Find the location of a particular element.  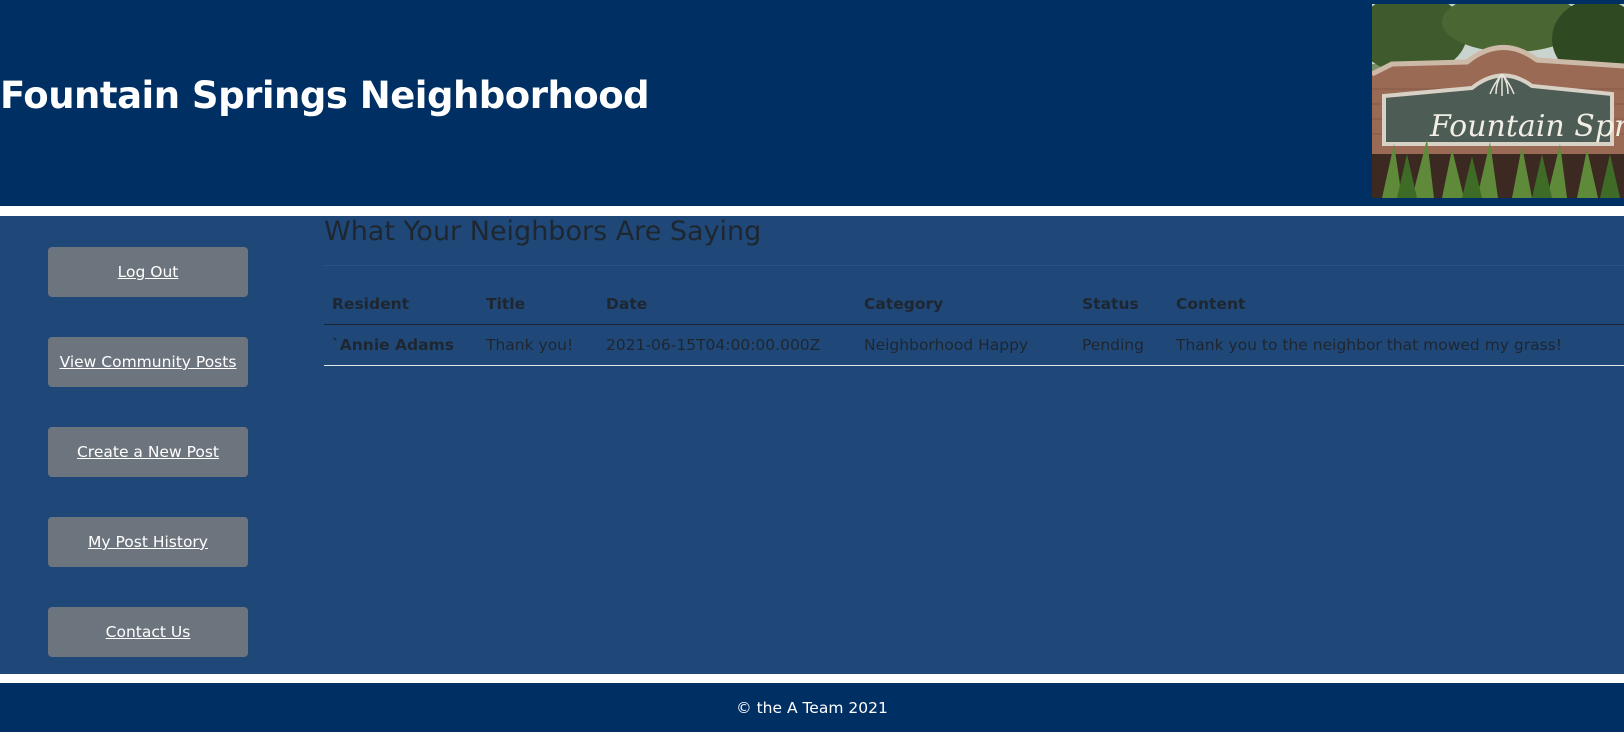

footer-copyright: © the A Team 2021 is located at coordinates (812, 707).